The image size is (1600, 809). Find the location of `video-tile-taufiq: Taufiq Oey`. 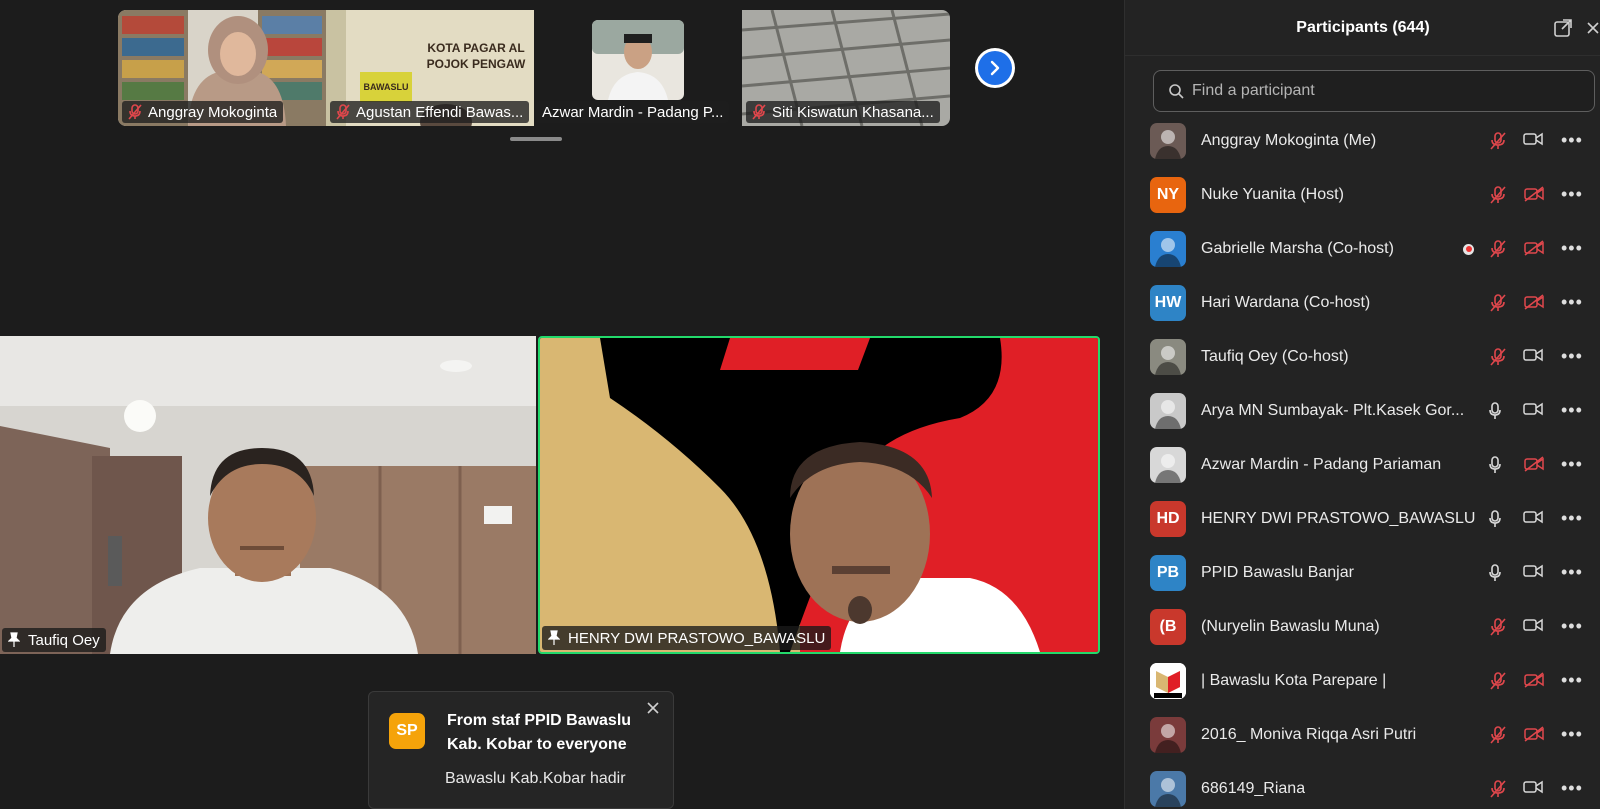

video-tile-taufiq: Taufiq Oey is located at coordinates (268, 495).